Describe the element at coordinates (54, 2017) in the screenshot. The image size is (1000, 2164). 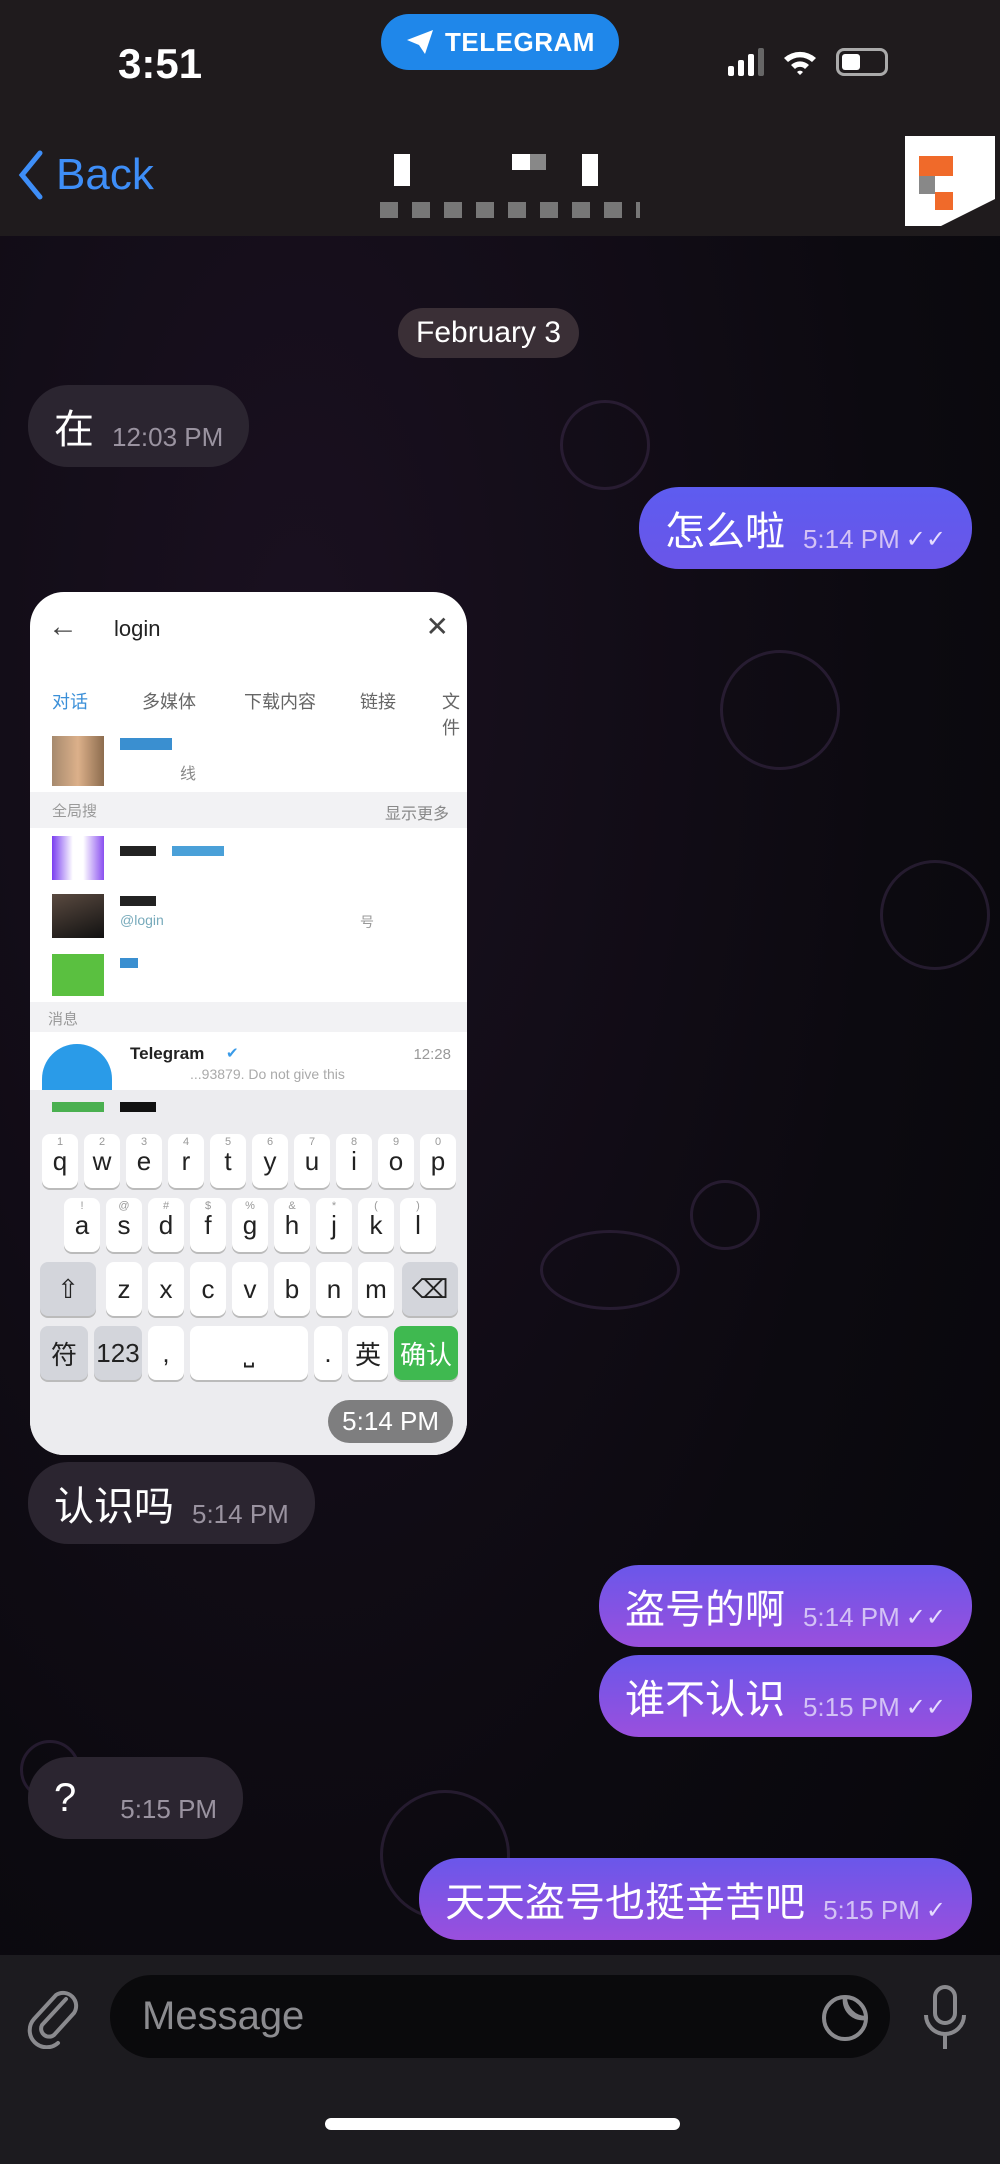
I see `paperclip-icon` at that location.